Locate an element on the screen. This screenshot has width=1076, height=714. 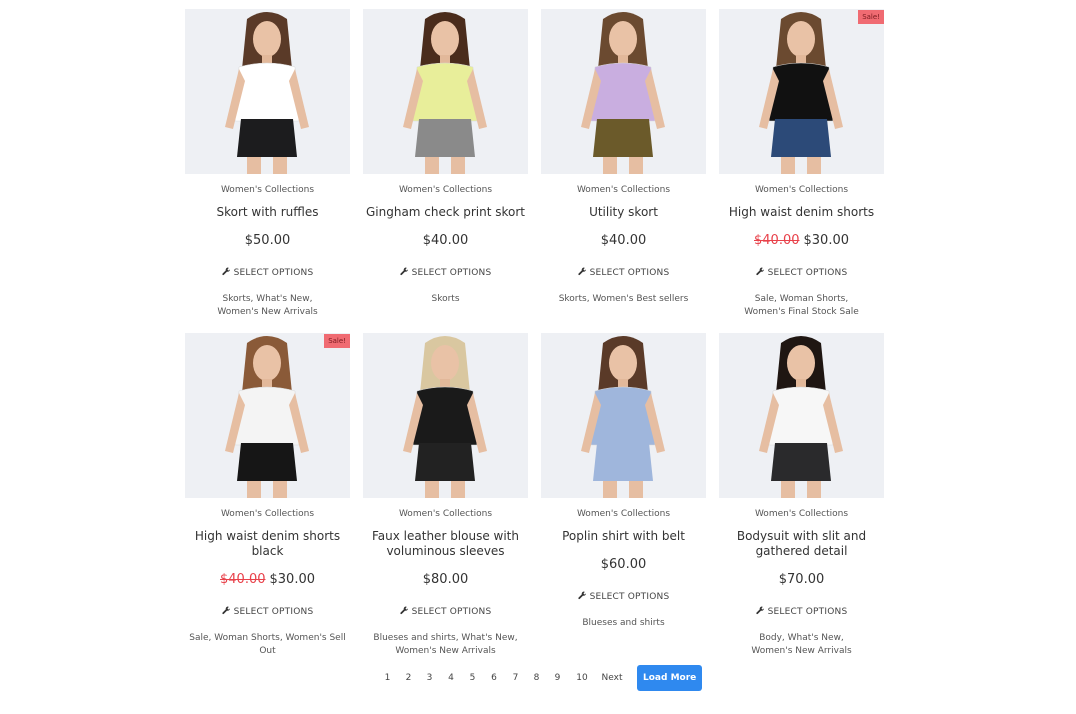
product-price: $70.00 is located at coordinates (801, 580).